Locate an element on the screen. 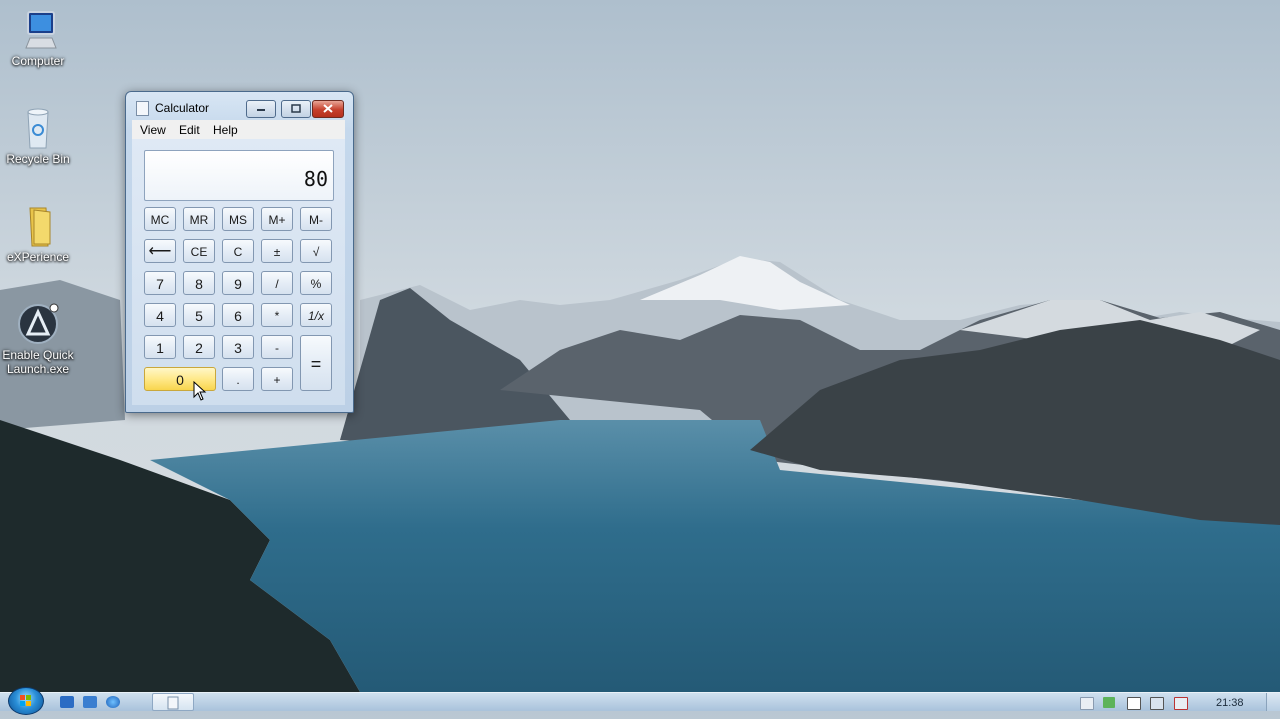  mouse-cursor-icon is located at coordinates (200, 391).